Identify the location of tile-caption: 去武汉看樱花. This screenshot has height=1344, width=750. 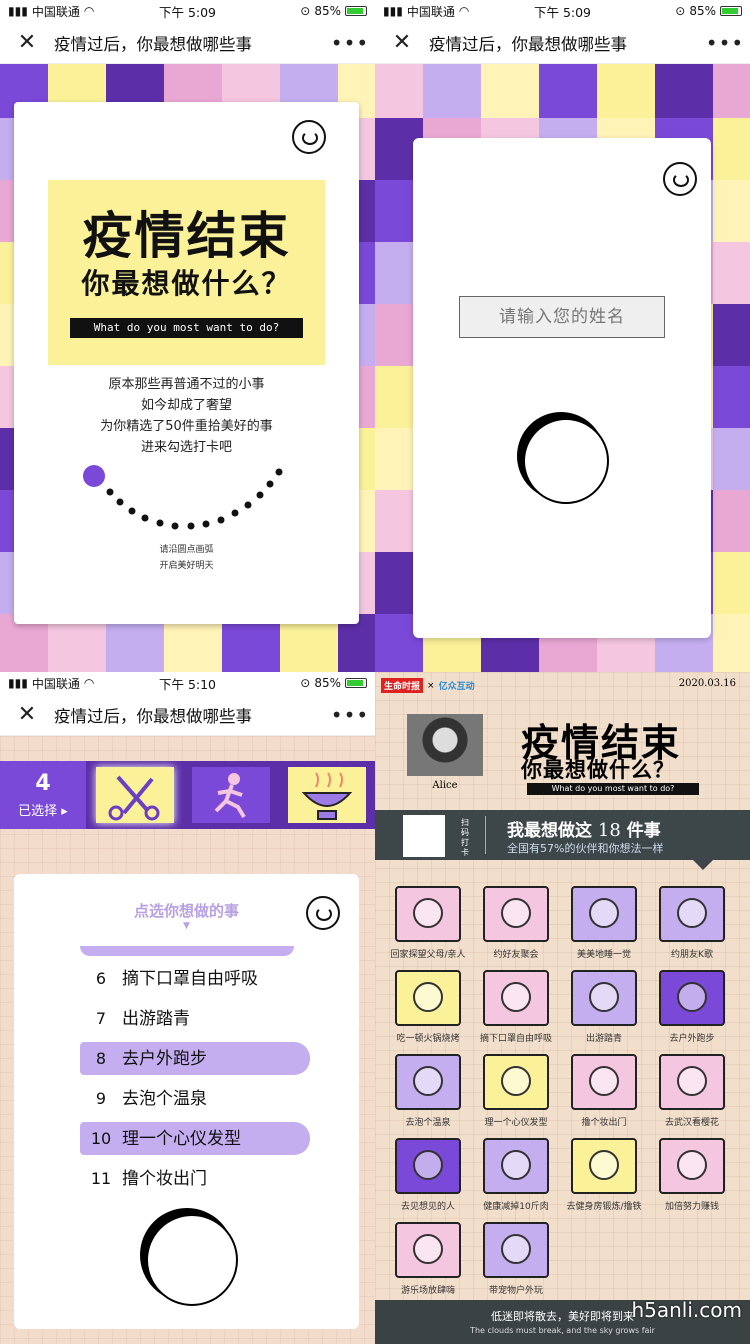
(691, 1123).